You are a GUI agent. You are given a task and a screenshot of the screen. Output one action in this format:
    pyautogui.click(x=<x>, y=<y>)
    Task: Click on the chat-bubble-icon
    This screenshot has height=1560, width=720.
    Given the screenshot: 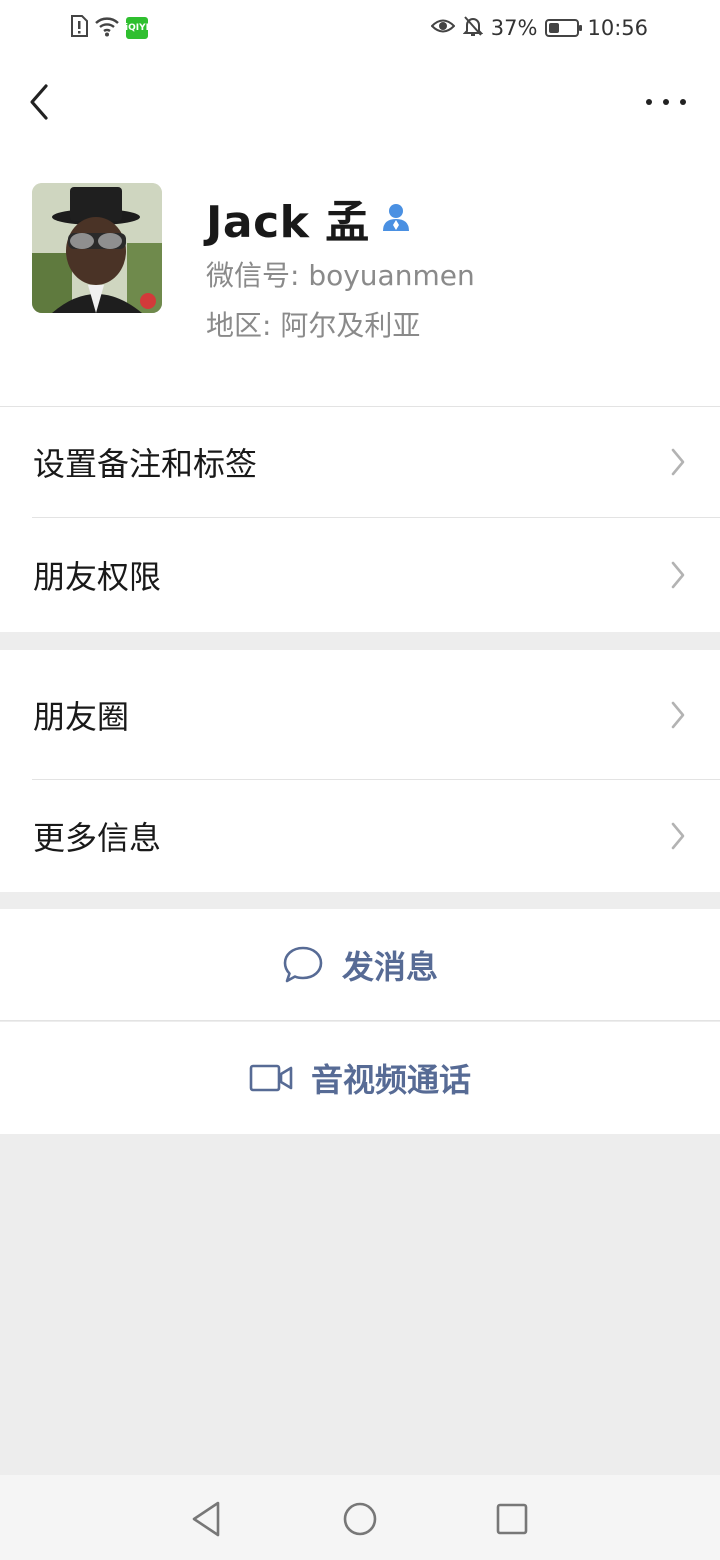 What is the action you would take?
    pyautogui.click(x=303, y=964)
    